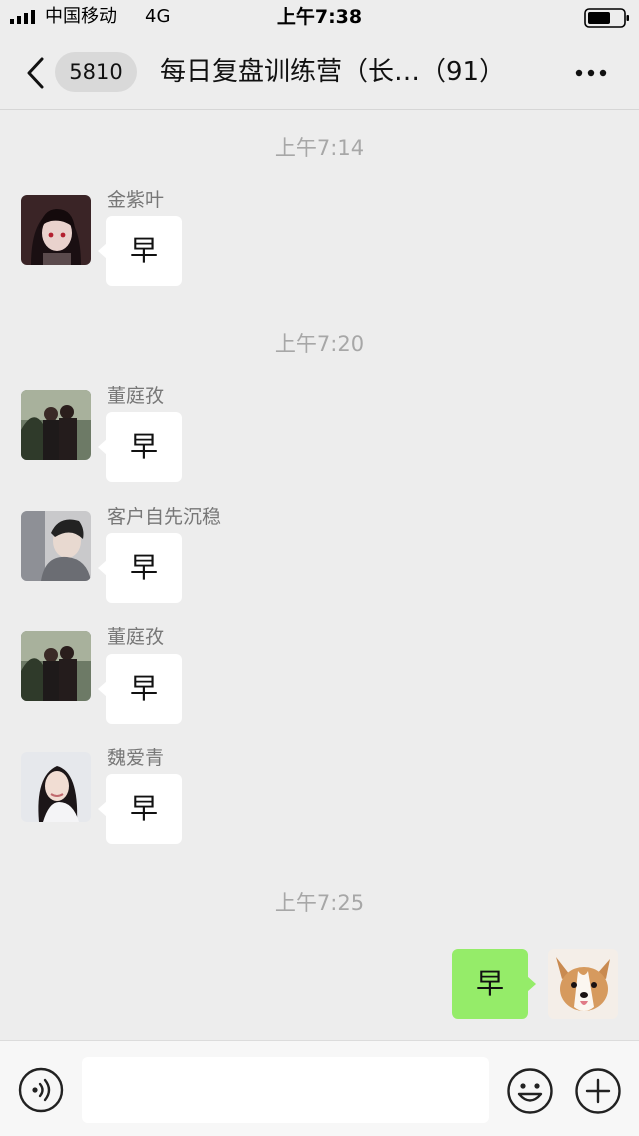  What do you see at coordinates (333, 72) in the screenshot?
I see `chat-title: 每日复盘训练营（长…（91）` at bounding box center [333, 72].